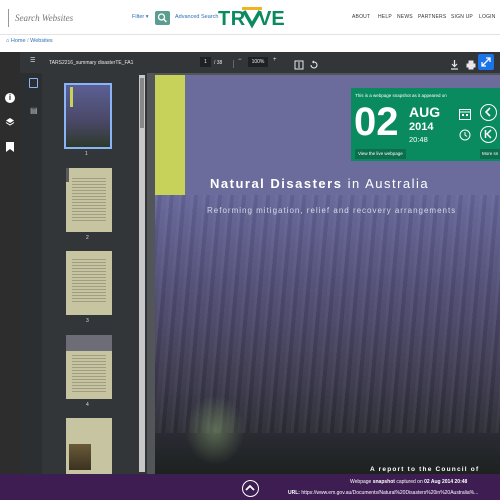 The image size is (500, 500). I want to click on nav-help: HELP, so click(385, 17).